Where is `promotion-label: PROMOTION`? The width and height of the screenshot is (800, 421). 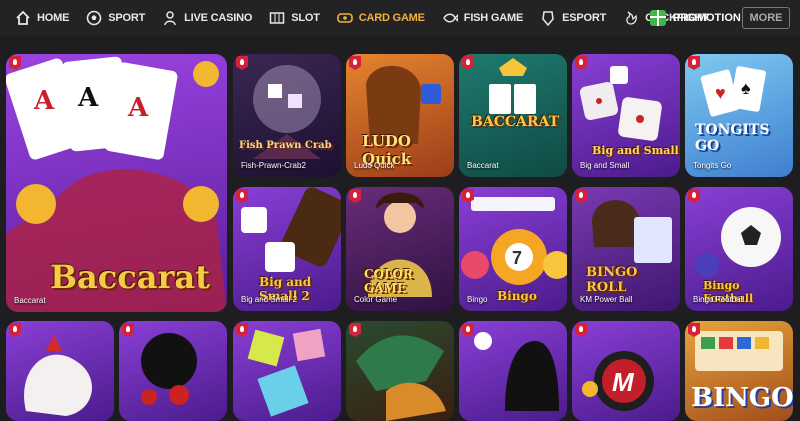
promotion-label: PROMOTION is located at coordinates (707, 18).